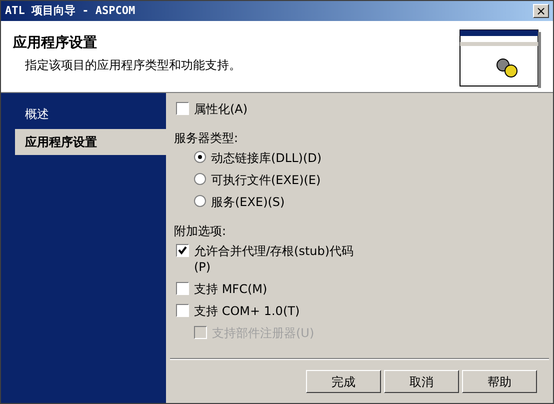 This screenshot has width=554, height=404. What do you see at coordinates (421, 381) in the screenshot?
I see `dialog-button: 取消` at bounding box center [421, 381].